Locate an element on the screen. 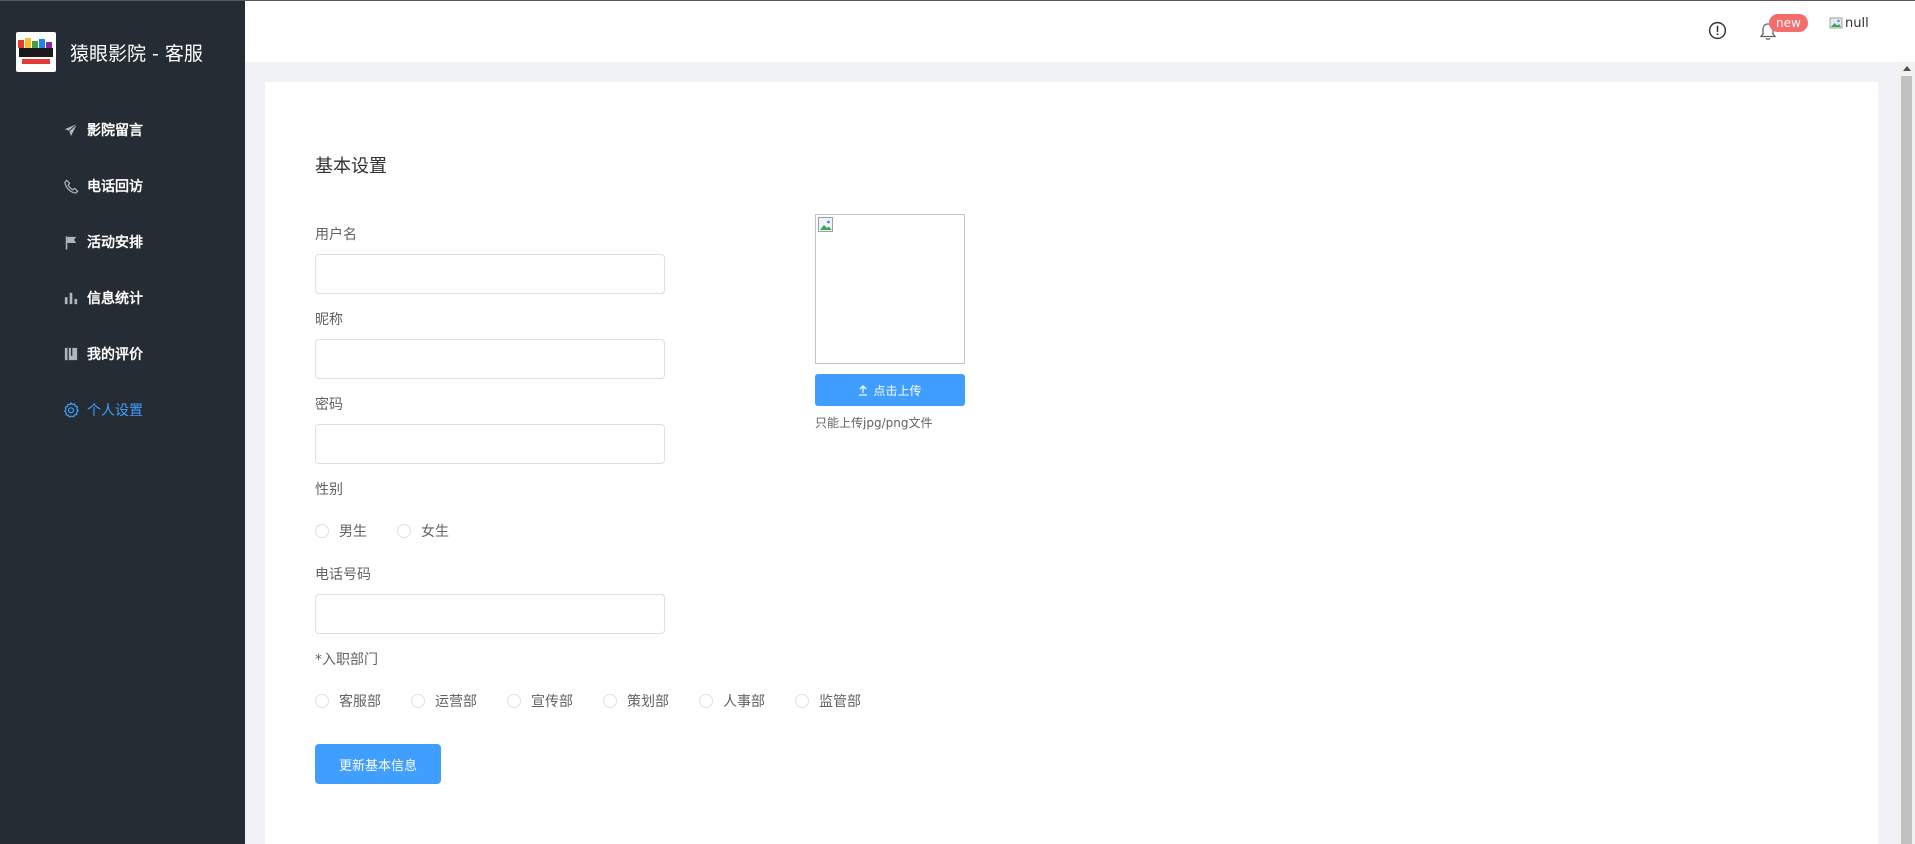  update-info-button: 更新基本信息 is located at coordinates (378, 764).